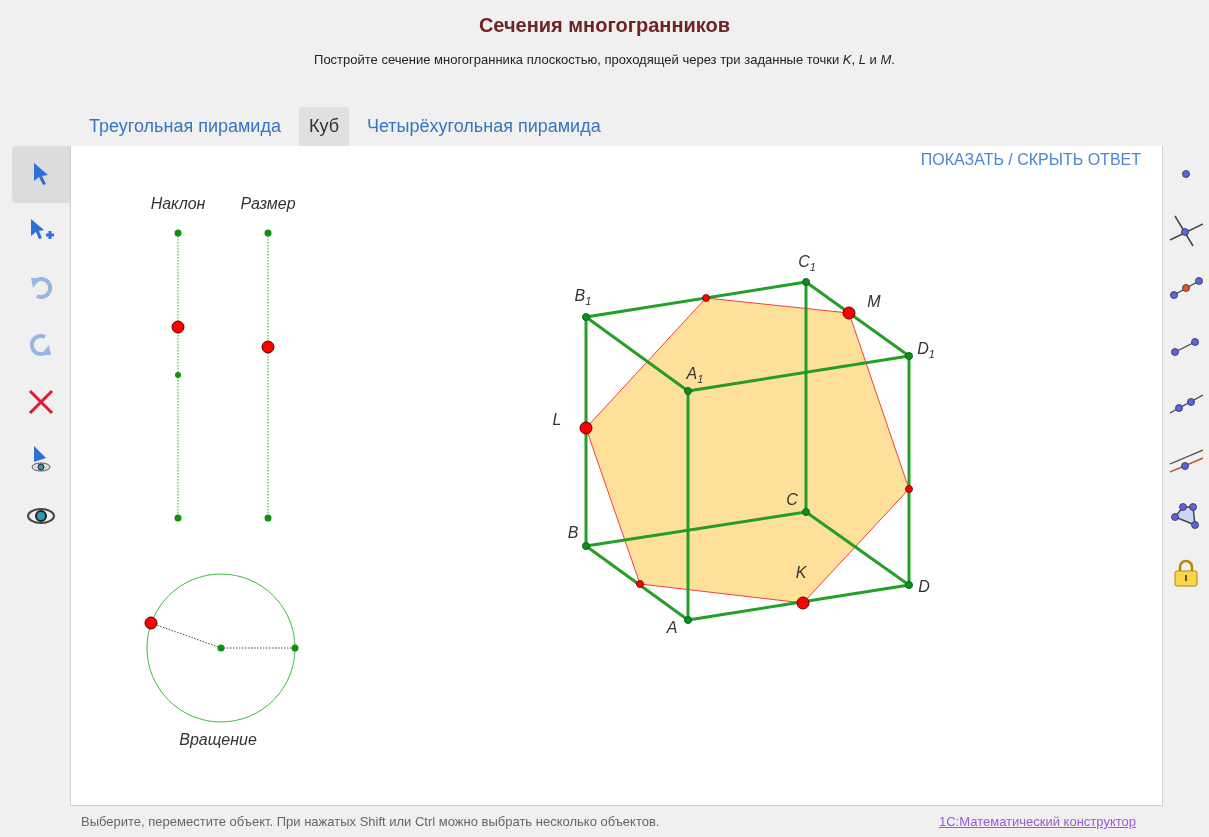 This screenshot has width=1209, height=837. What do you see at coordinates (483, 126) in the screenshot?
I see `tab: Четырёхугольная пирамида` at bounding box center [483, 126].